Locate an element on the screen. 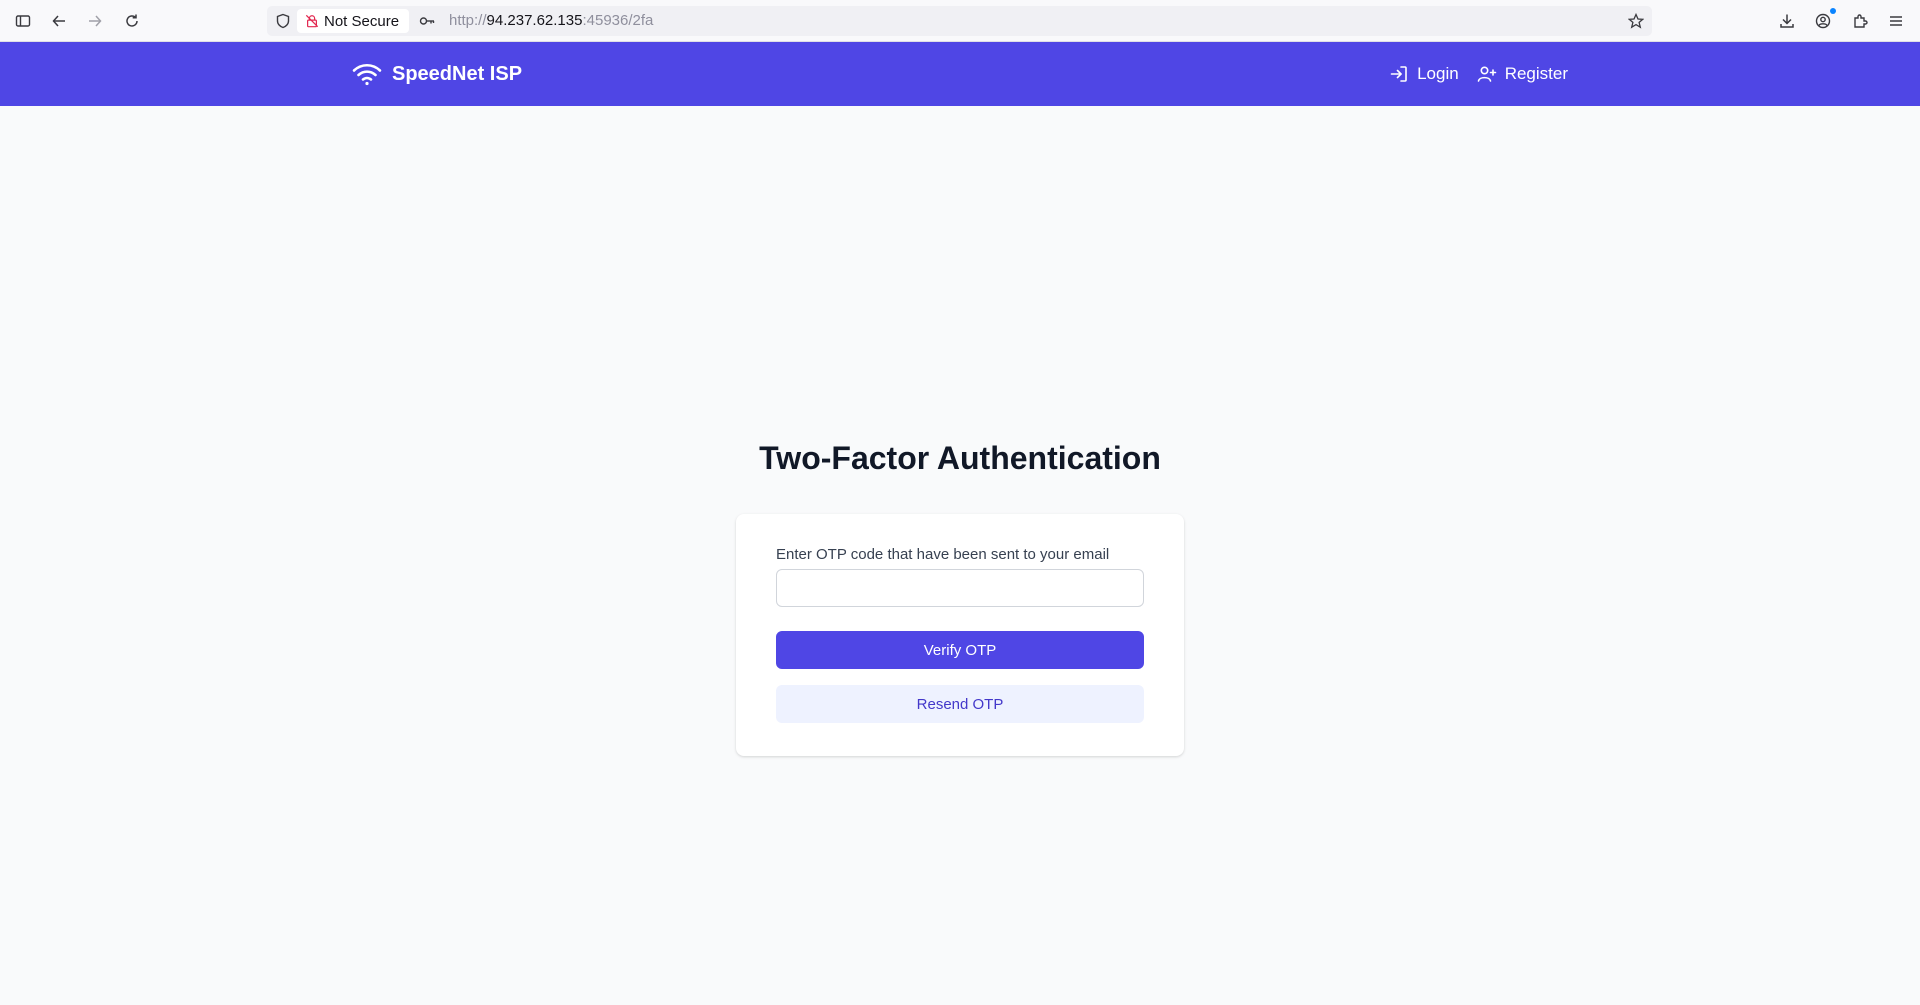 This screenshot has width=1920, height=1005. login-label: Login is located at coordinates (1438, 73).